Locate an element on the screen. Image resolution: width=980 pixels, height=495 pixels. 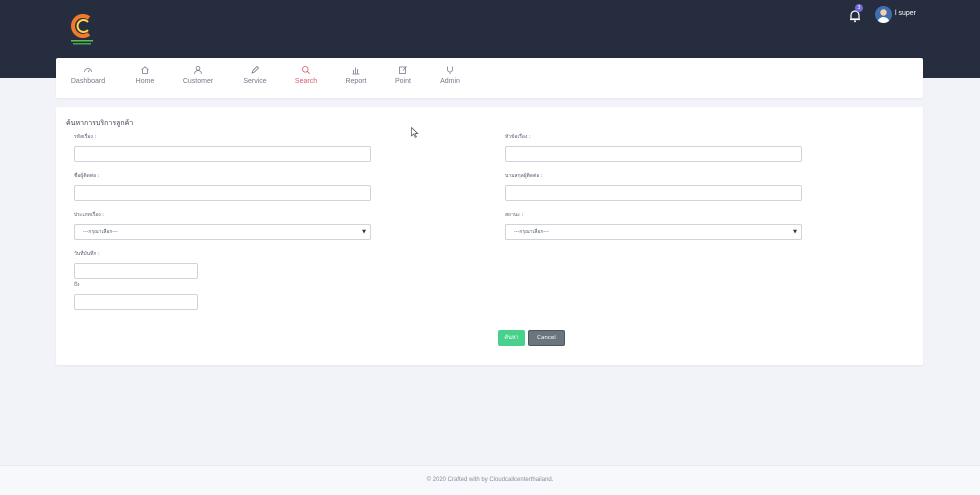
nav-item-dashboard: Dashboard is located at coordinates (88, 75).